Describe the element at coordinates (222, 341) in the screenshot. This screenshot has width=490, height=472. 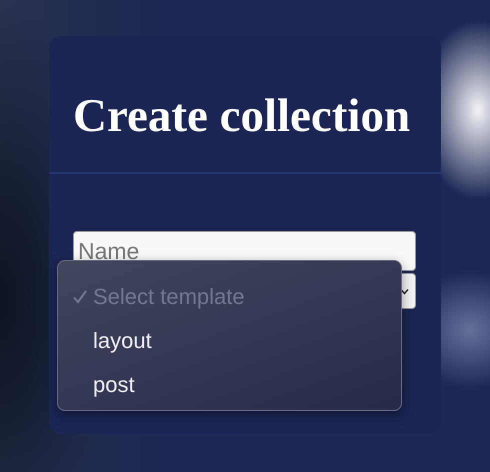
I see `menu-option: layout` at that location.